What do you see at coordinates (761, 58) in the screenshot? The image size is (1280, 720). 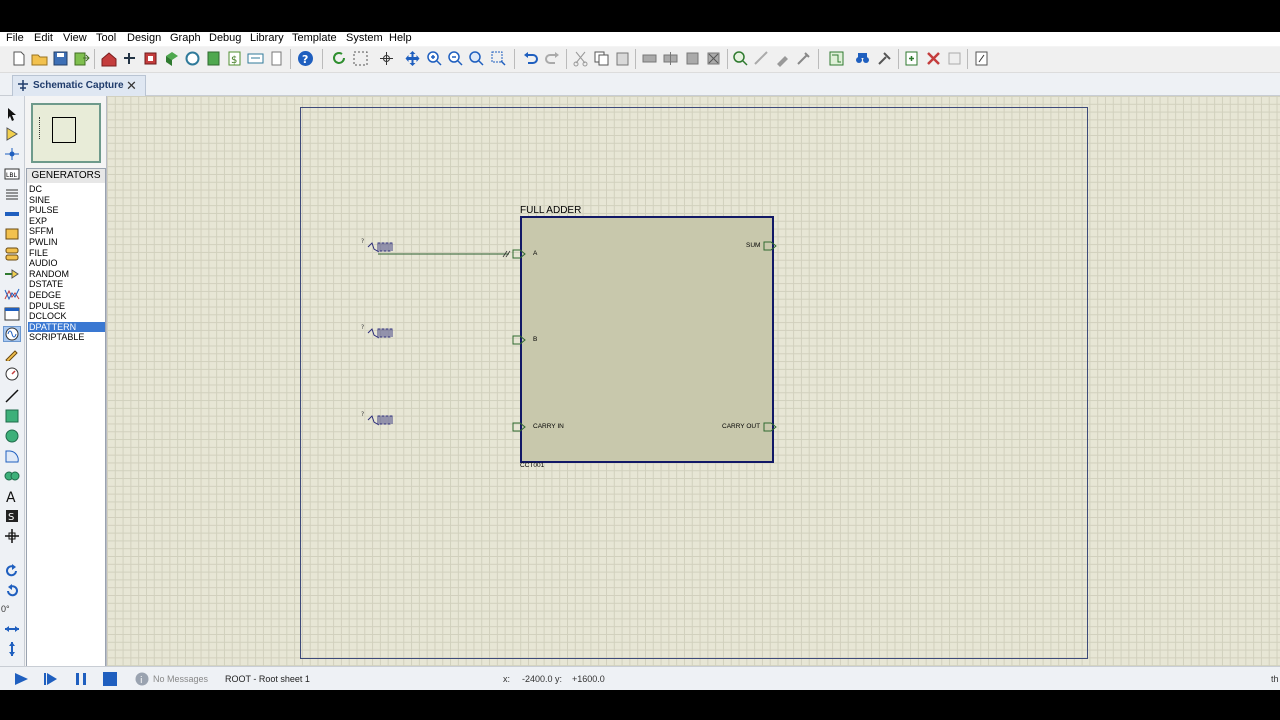 I see `make-device-icon` at bounding box center [761, 58].